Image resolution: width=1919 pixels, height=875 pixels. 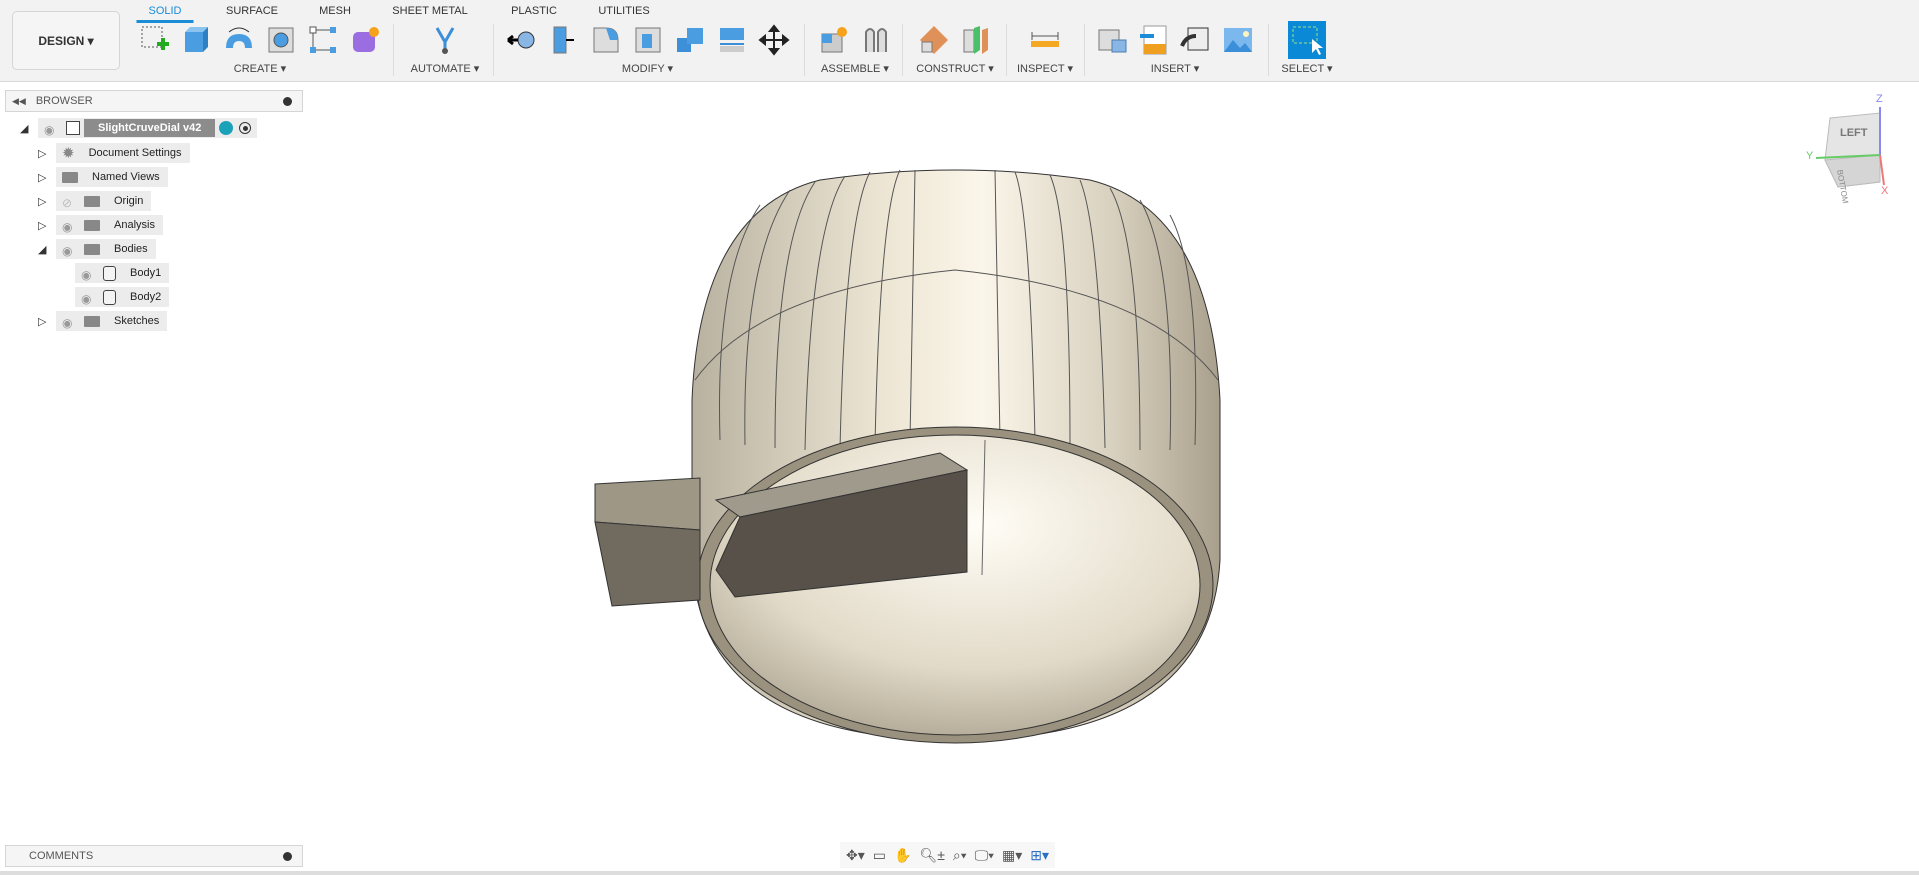 I want to click on axis-label-x: X, so click(x=1885, y=191).